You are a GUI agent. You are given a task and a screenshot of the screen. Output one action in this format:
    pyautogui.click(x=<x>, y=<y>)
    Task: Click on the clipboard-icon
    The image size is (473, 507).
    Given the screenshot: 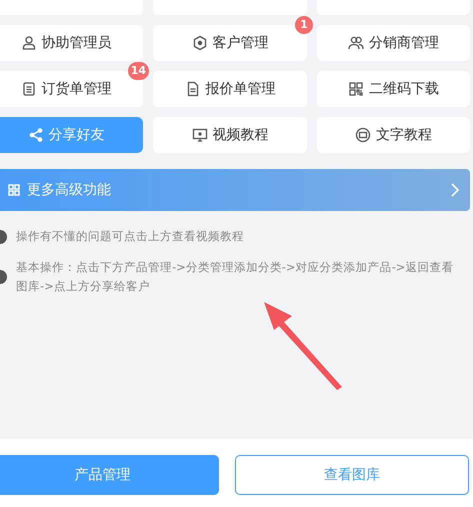 What is the action you would take?
    pyautogui.click(x=28, y=89)
    